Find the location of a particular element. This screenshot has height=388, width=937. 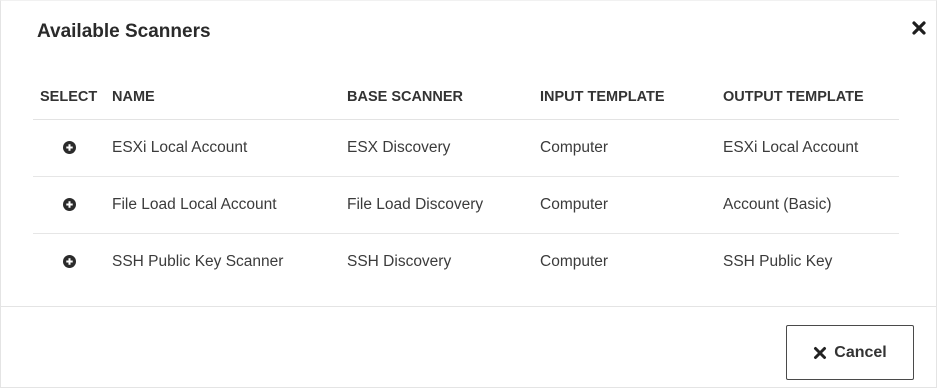

x-icon is located at coordinates (820, 352).